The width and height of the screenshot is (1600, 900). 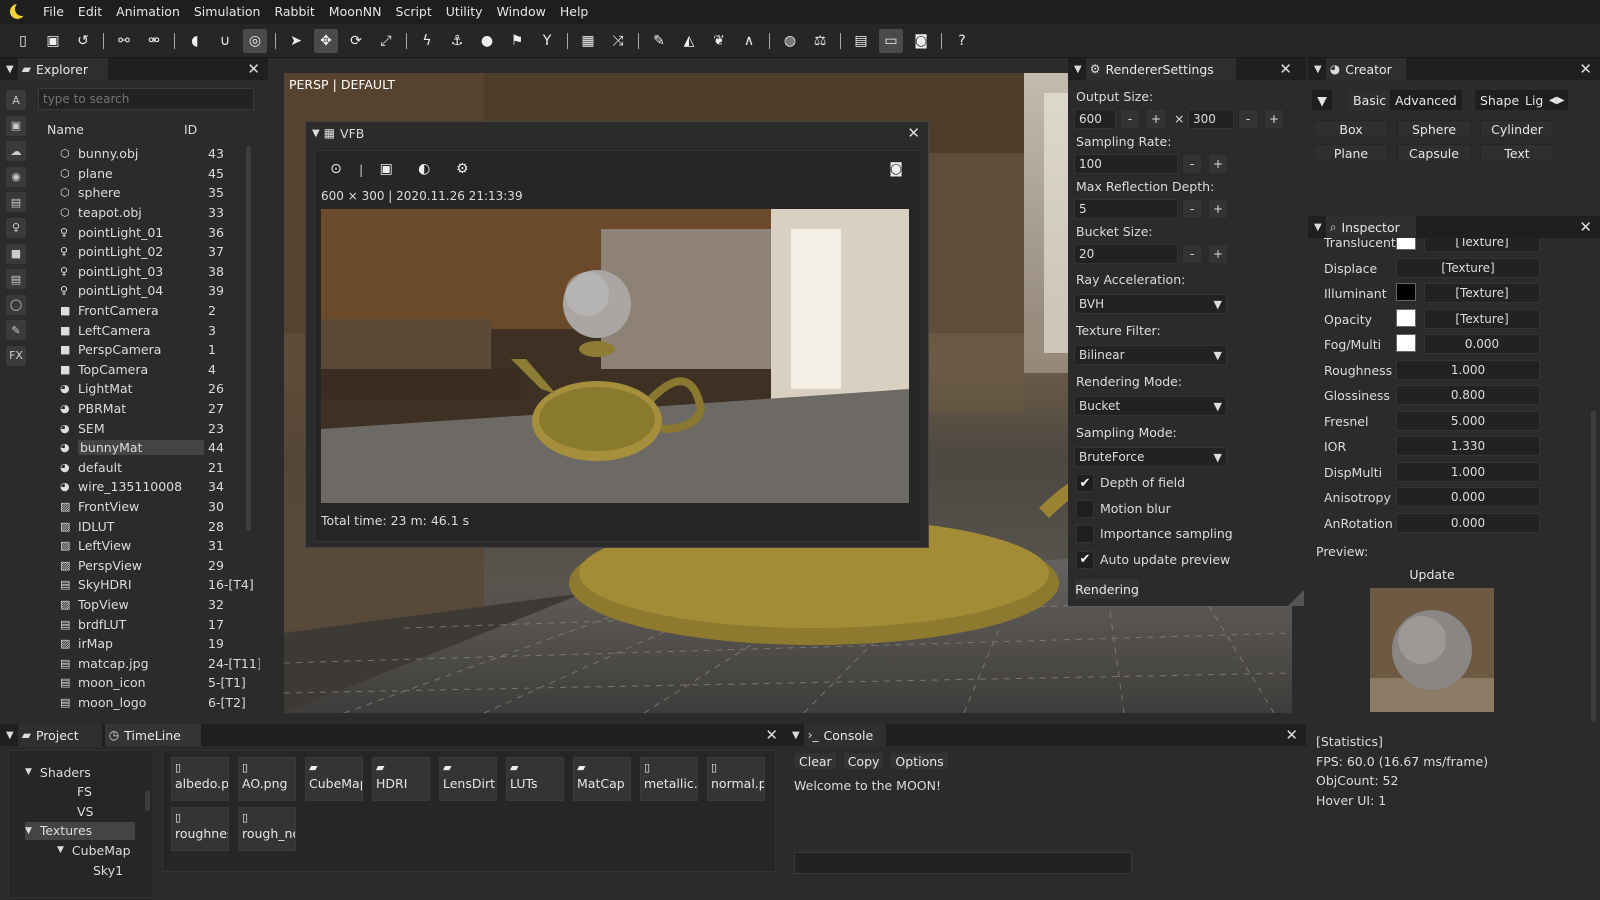 I want to click on sampling-mode-select: BruteForce ▼, so click(x=1150, y=457).